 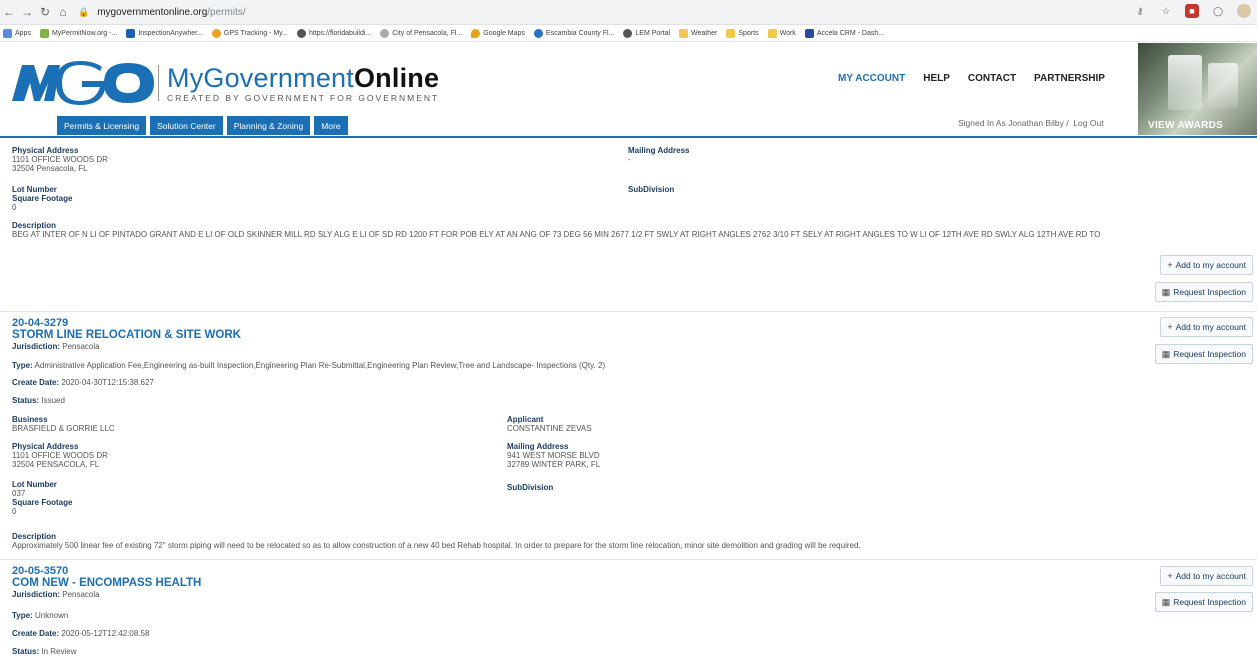 I want to click on star-icon: ☆, so click(x=1166, y=11).